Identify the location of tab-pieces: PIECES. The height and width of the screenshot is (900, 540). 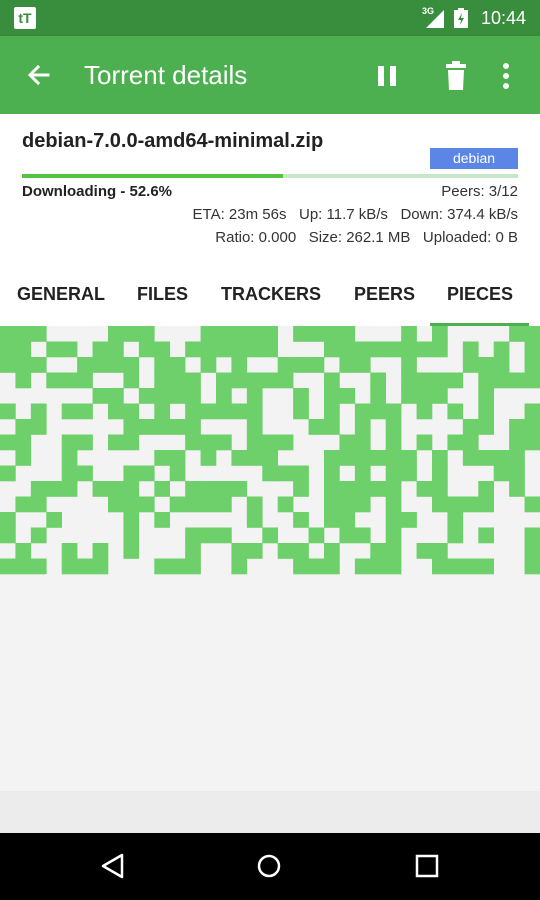
(480, 294).